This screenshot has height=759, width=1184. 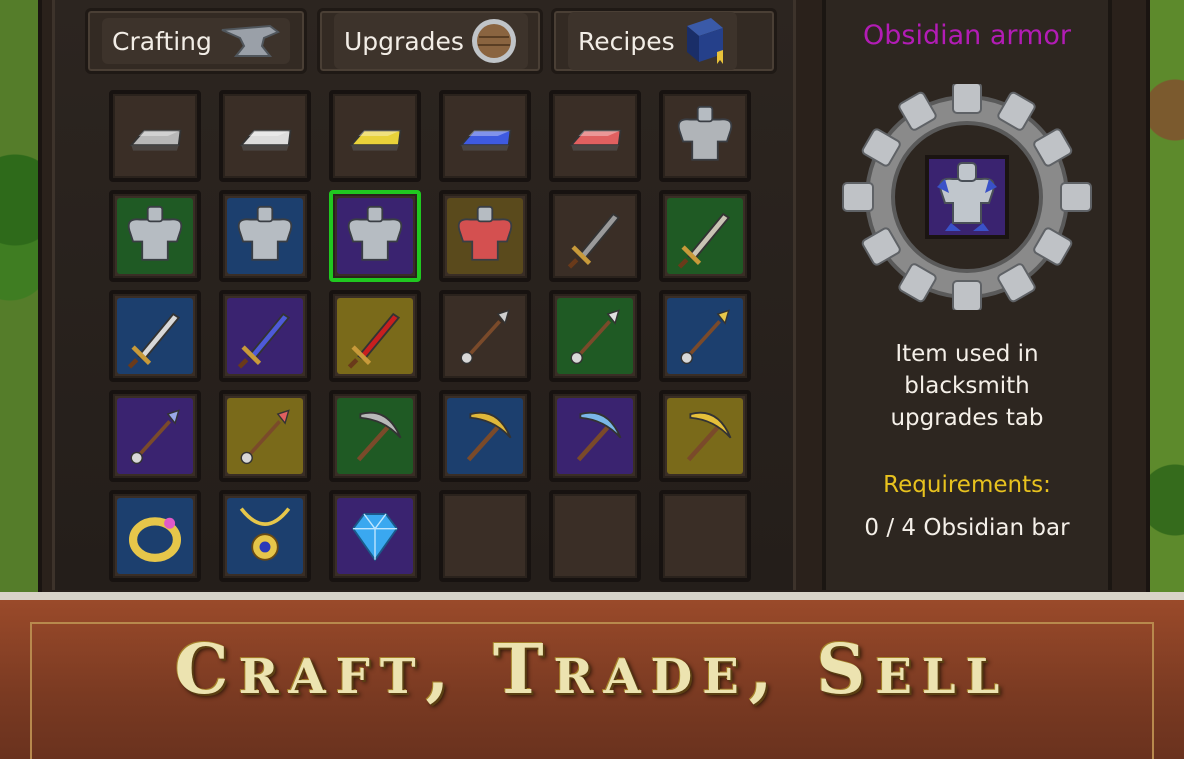 I want to click on gold-spear-icon, so click(x=705, y=337).